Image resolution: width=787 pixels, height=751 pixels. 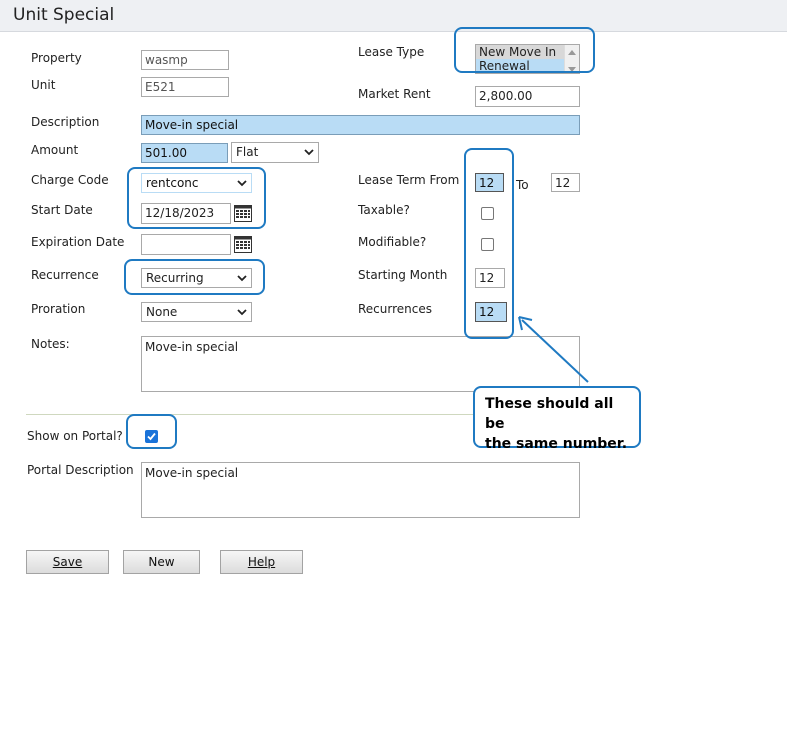 What do you see at coordinates (556, 444) in the screenshot?
I see `annotation-line: the same number.` at bounding box center [556, 444].